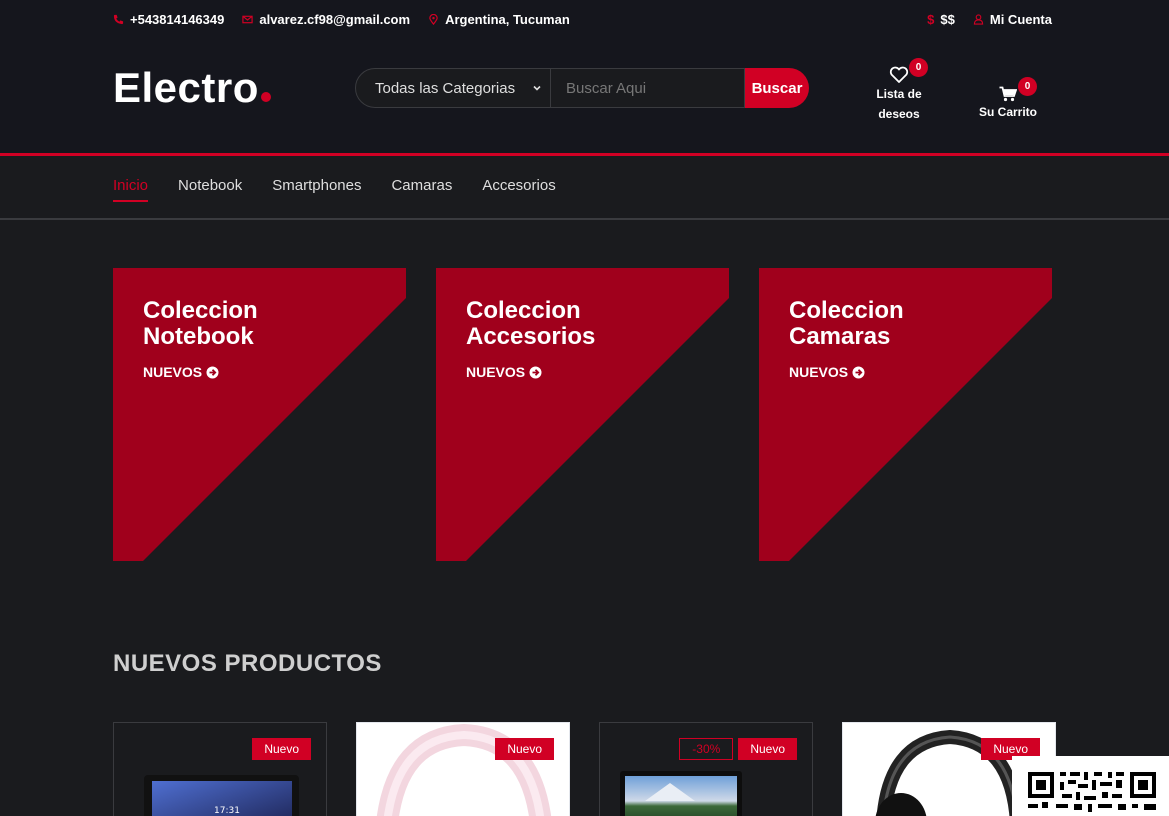  Describe the element at coordinates (445, 88) in the screenshot. I see `category-select-value: Todas las Categorias` at that location.